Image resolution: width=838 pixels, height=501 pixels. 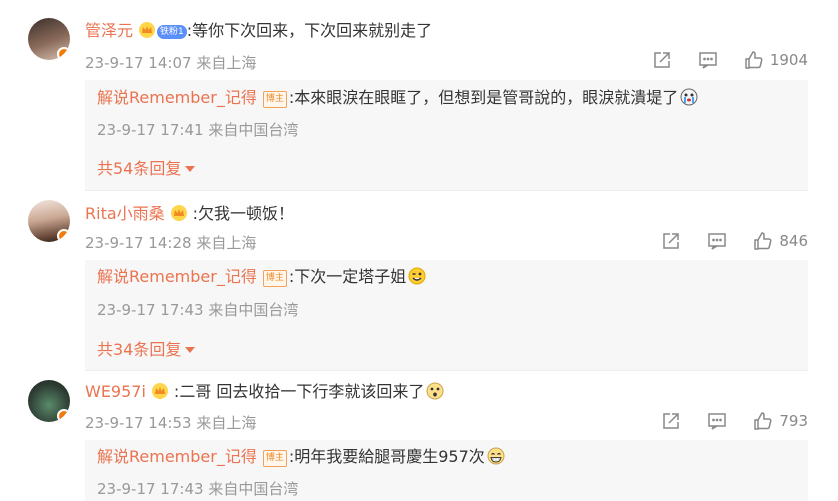 What do you see at coordinates (793, 241) in the screenshot?
I see `like-count: 846` at bounding box center [793, 241].